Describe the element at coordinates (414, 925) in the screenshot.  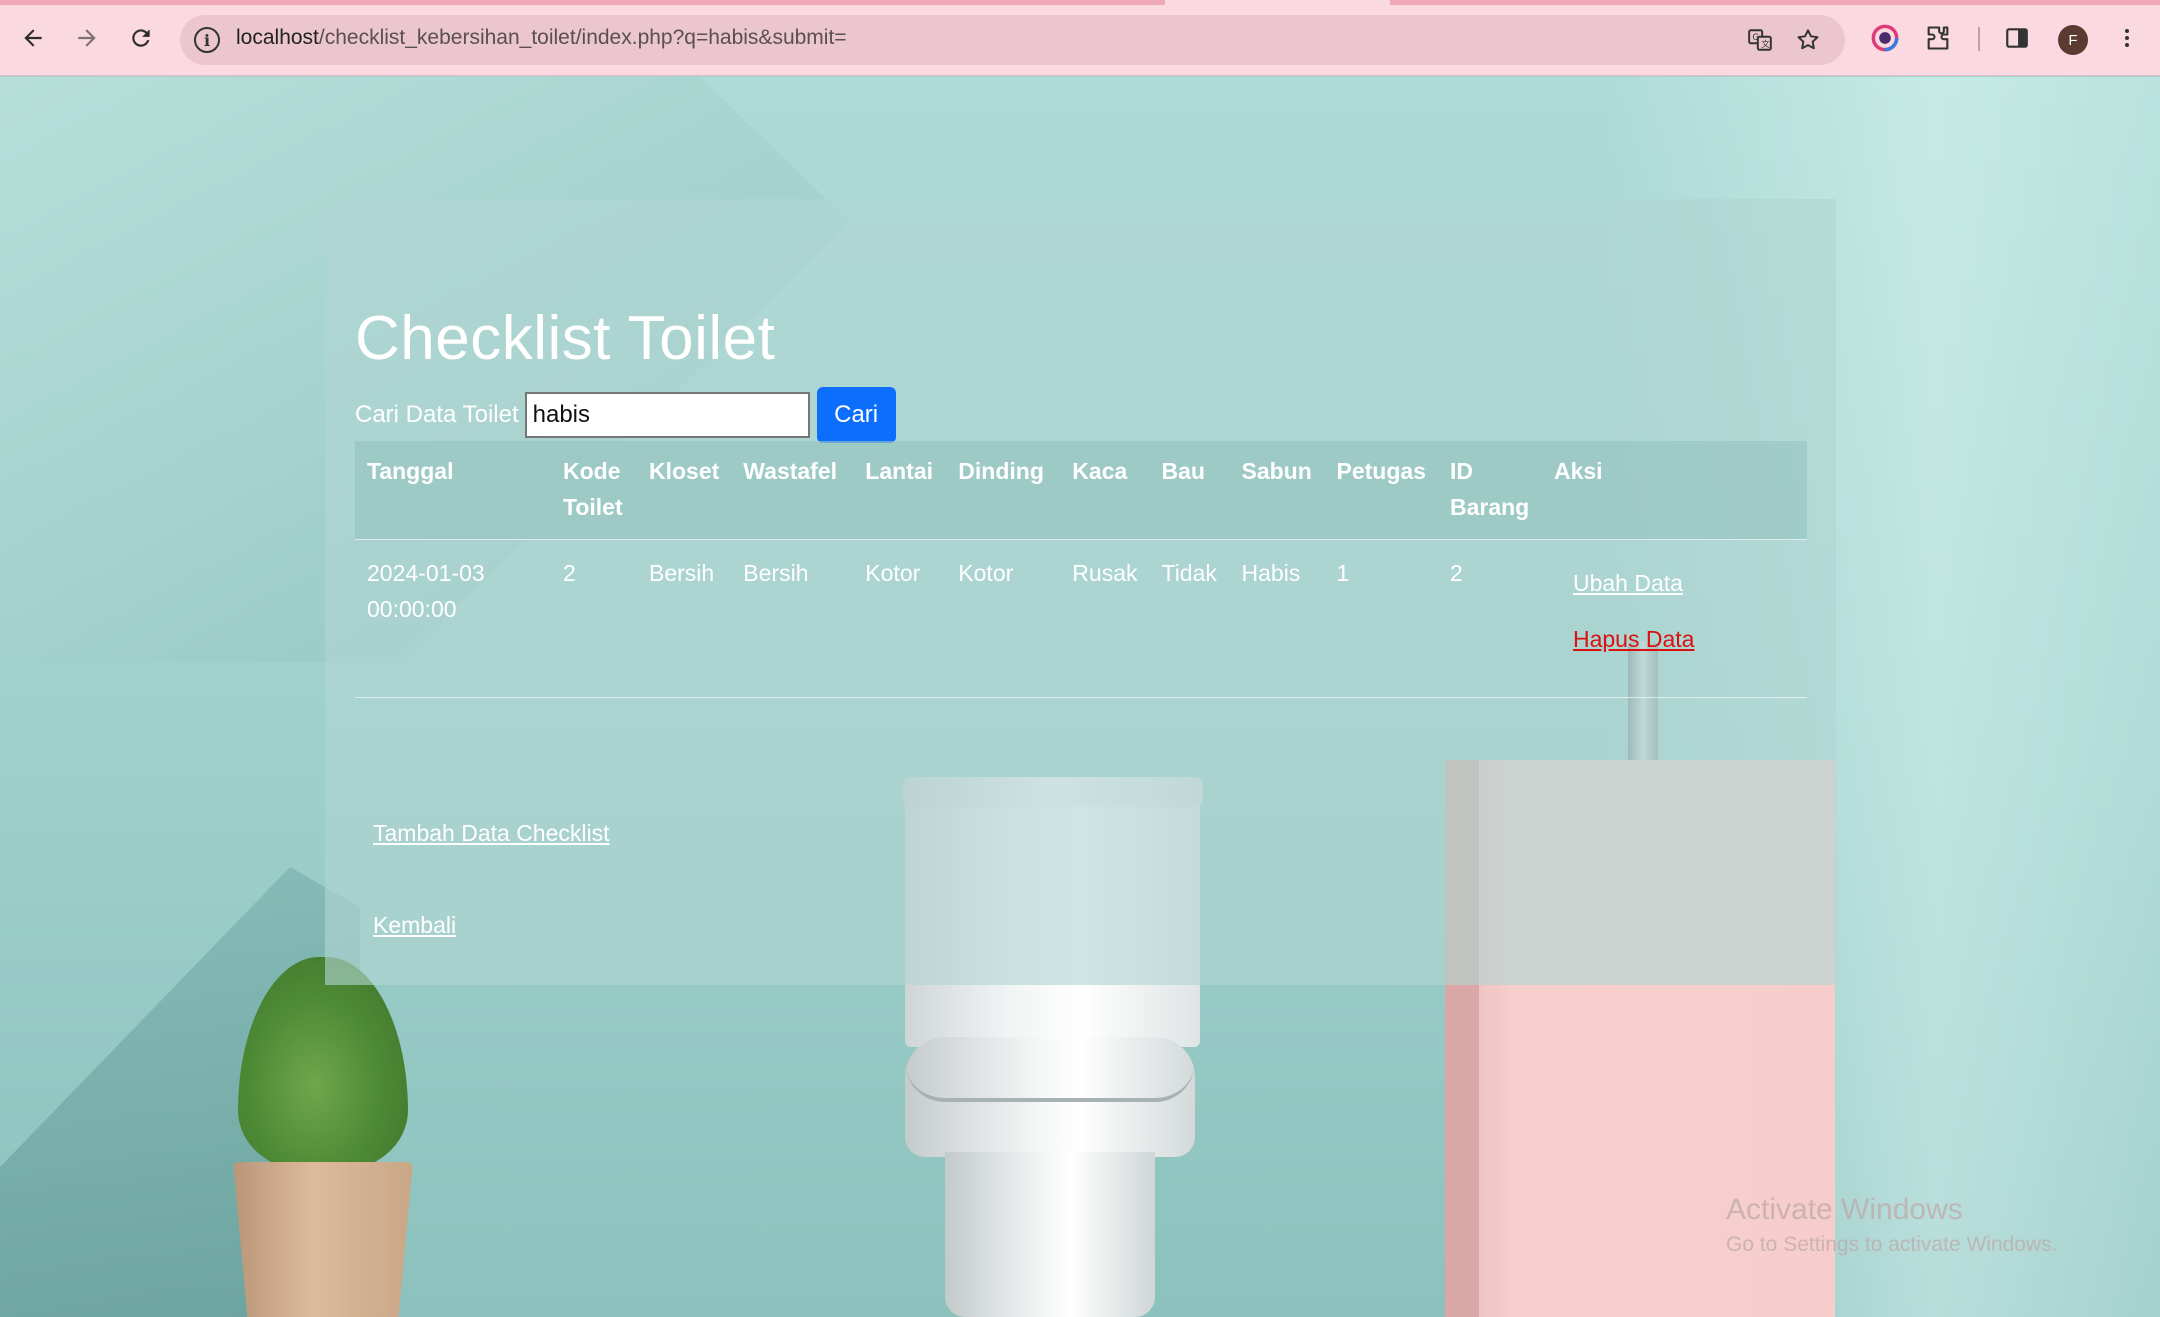
I see `back-link: Kembali` at that location.